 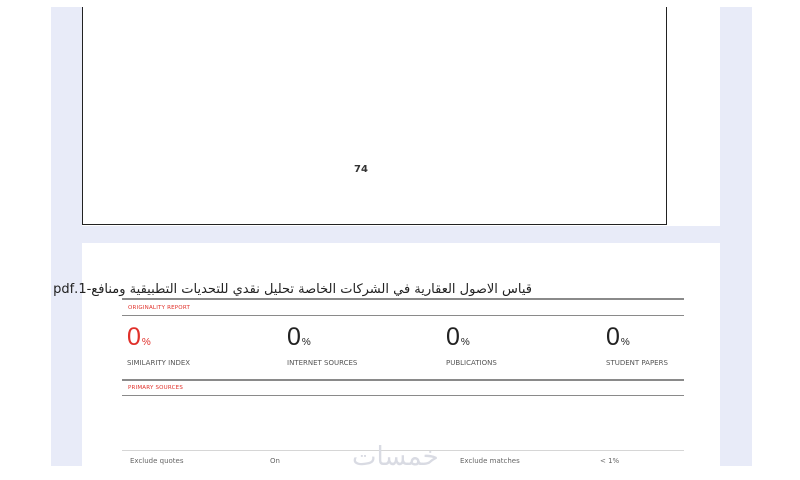 I want to click on watermark-logo: خمسات, so click(x=395, y=457).